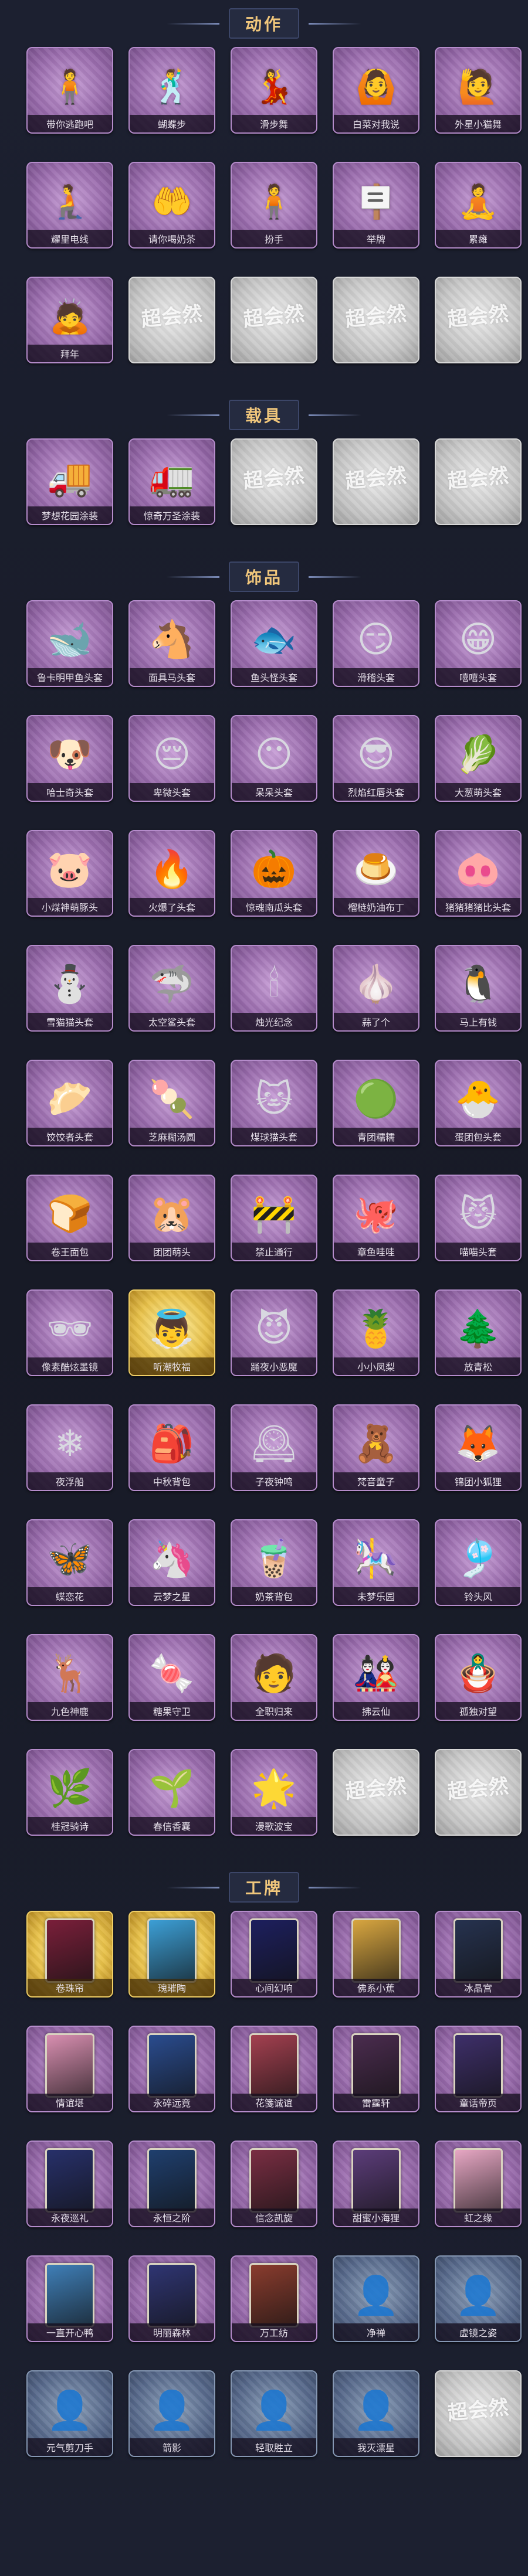 Image resolution: width=528 pixels, height=2576 pixels. What do you see at coordinates (274, 1109) in the screenshot?
I see `item-card: 🐱 煤球猫头套` at bounding box center [274, 1109].